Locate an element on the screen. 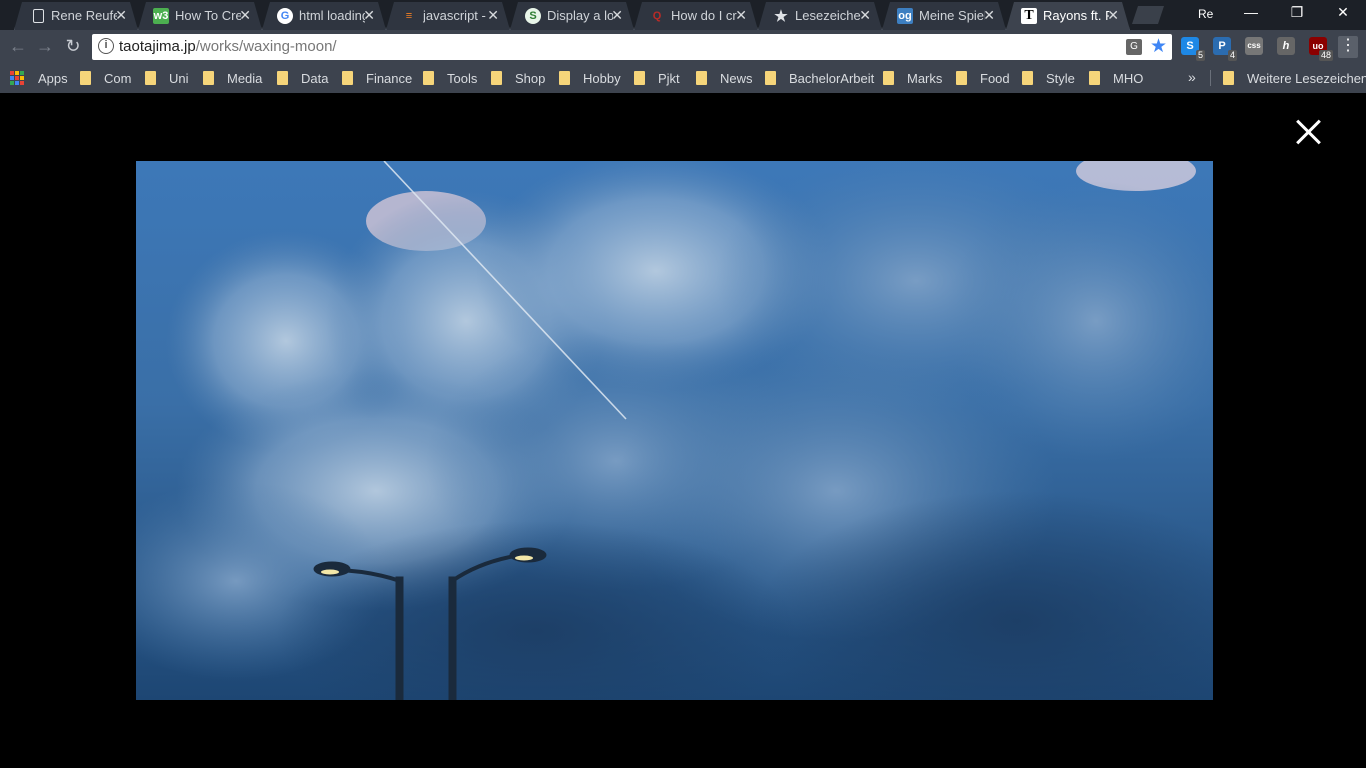 Image resolution: width=1366 pixels, height=768 pixels. ublock-icon: uo 48 is located at coordinates (1321, 49).